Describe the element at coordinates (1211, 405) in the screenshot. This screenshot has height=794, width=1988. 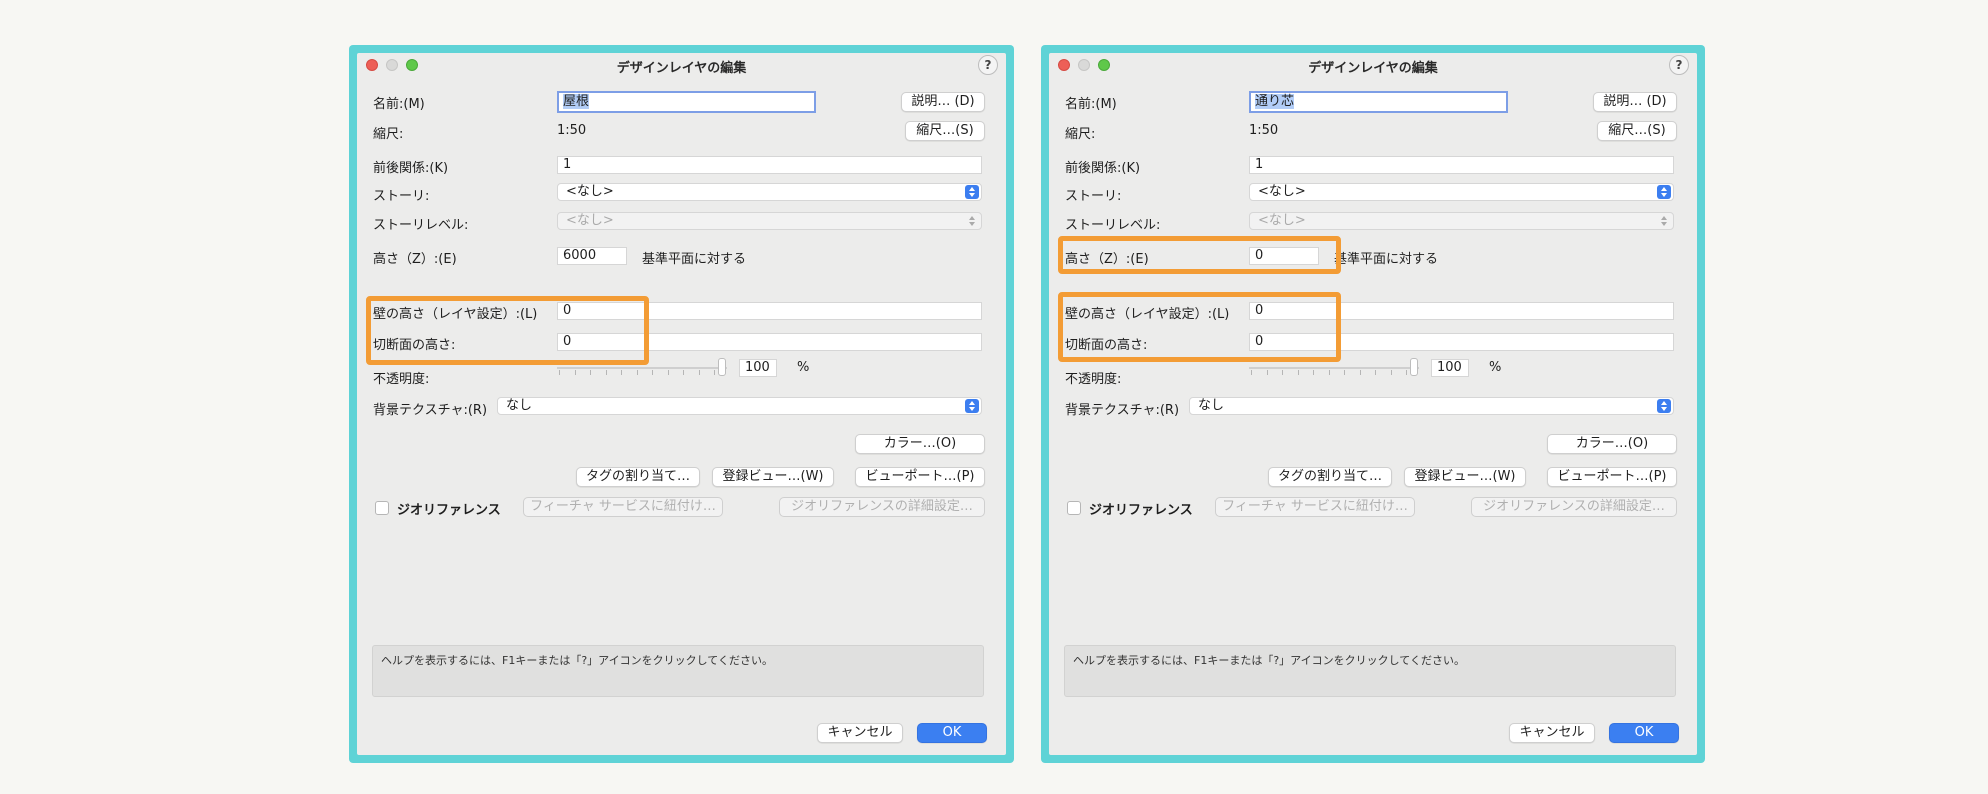
I see `bg-texture-select-value: なし` at that location.